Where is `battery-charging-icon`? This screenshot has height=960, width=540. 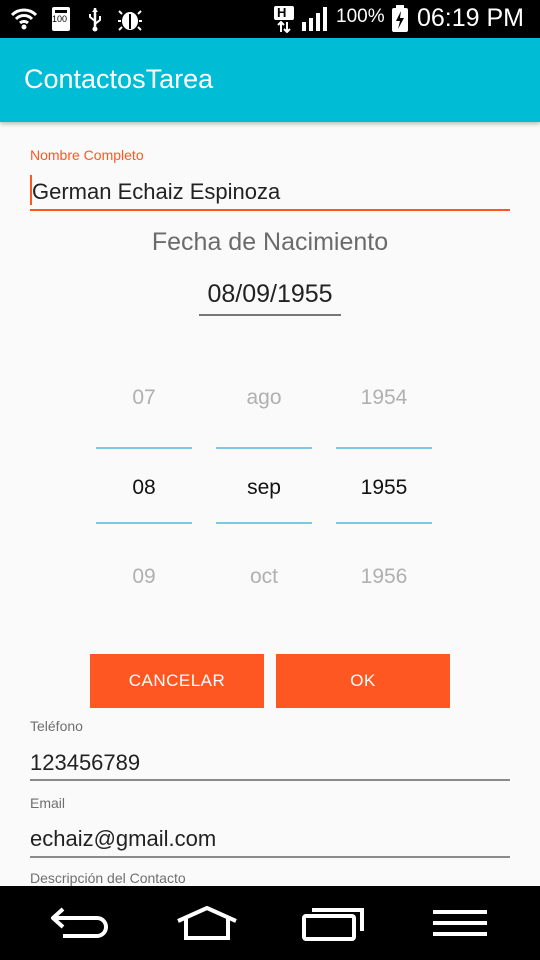 battery-charging-icon is located at coordinates (400, 19).